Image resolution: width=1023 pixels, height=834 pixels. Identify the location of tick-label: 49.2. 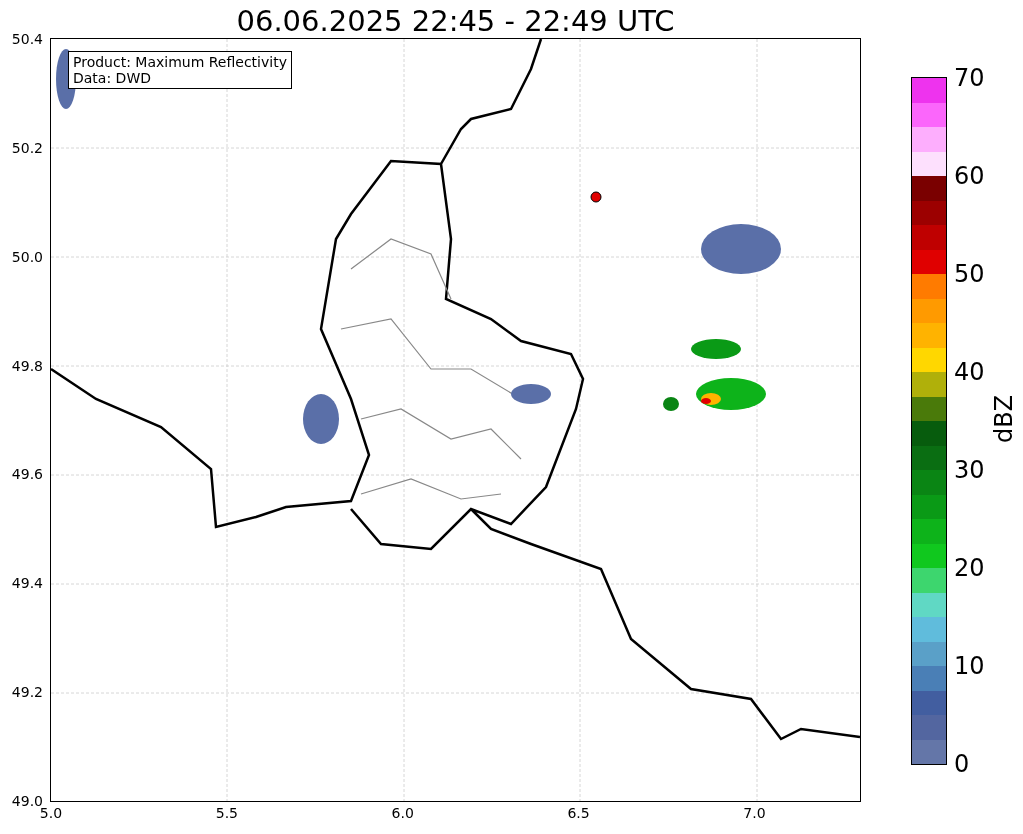
(27, 692).